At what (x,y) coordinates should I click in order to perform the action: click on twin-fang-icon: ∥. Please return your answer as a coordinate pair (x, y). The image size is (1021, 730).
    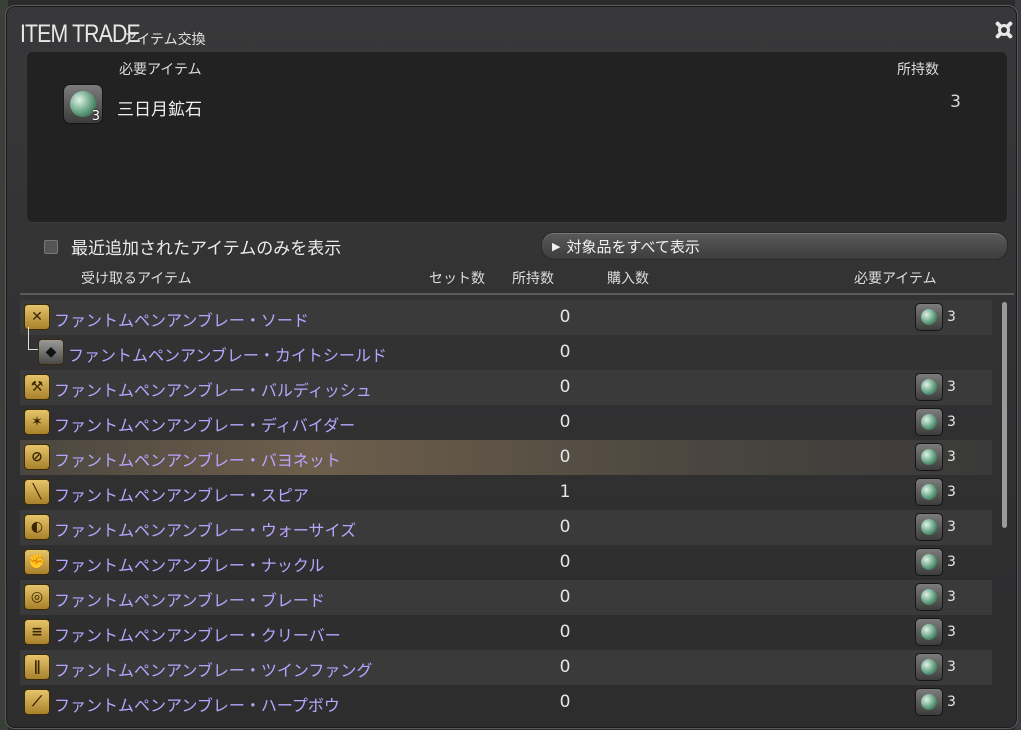
    Looking at the image, I should click on (37, 667).